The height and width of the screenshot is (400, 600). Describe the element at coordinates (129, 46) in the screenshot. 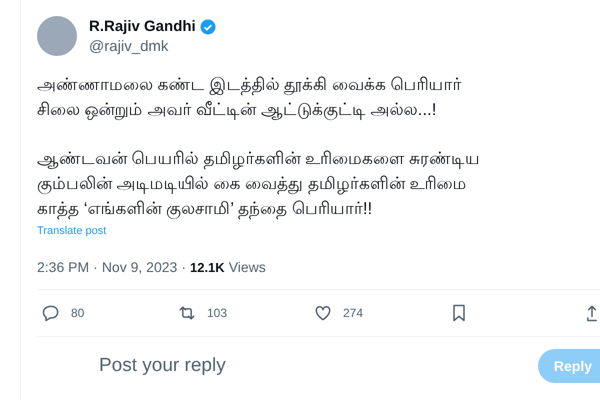

I see `author-handle: @rajiv_dmk` at that location.